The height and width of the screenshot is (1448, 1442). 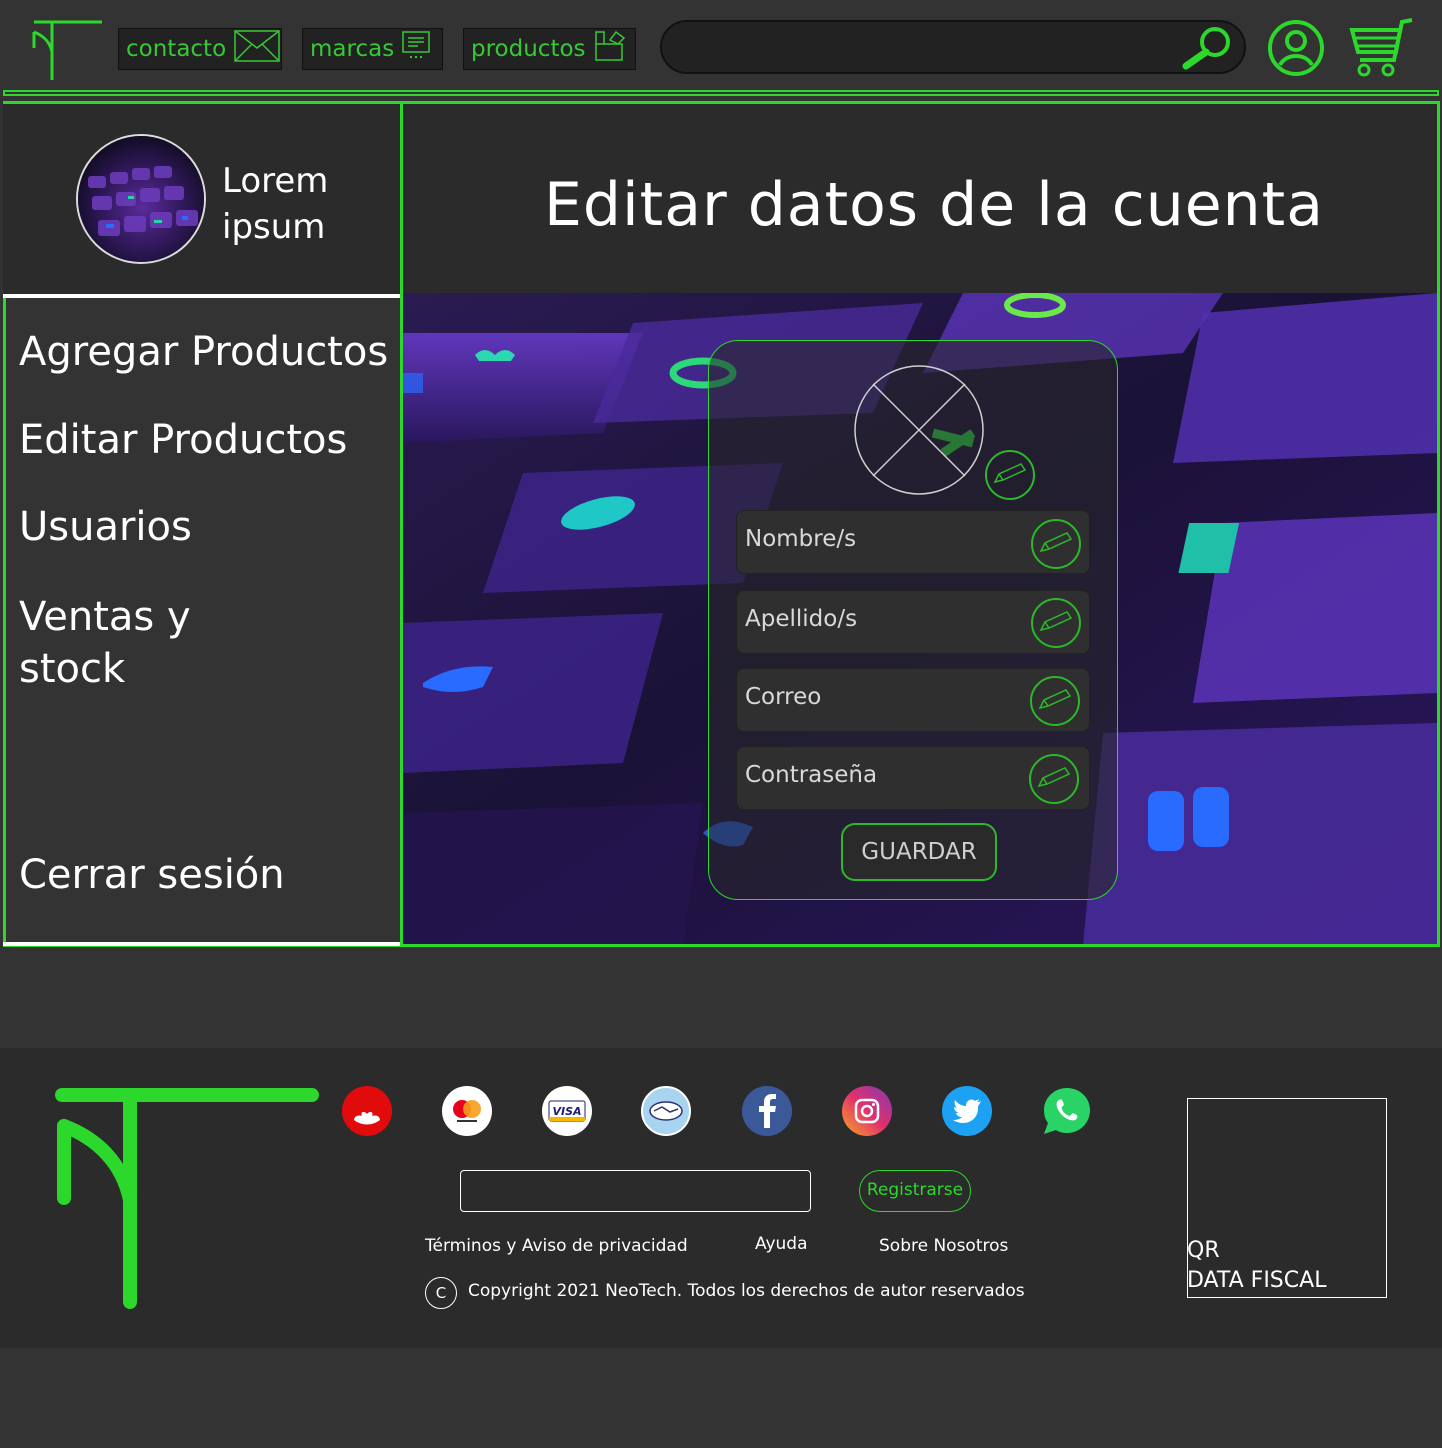 What do you see at coordinates (967, 1111) in the screenshot?
I see `twitter-icon` at bounding box center [967, 1111].